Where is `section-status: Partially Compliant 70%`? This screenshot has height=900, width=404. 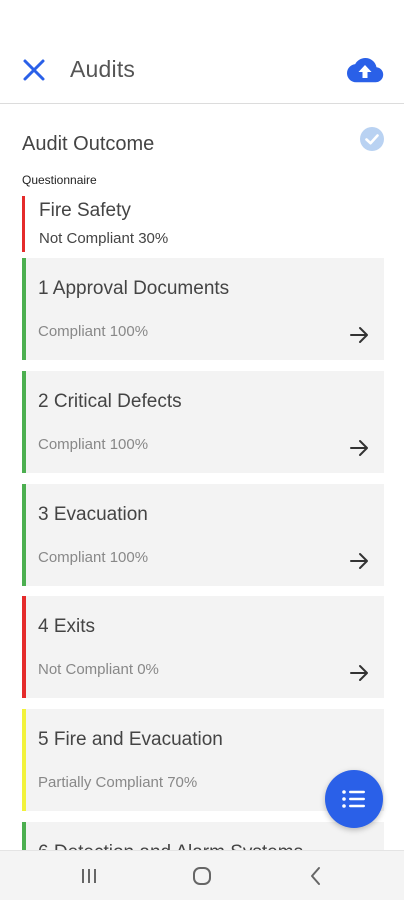 section-status: Partially Compliant 70% is located at coordinates (118, 782).